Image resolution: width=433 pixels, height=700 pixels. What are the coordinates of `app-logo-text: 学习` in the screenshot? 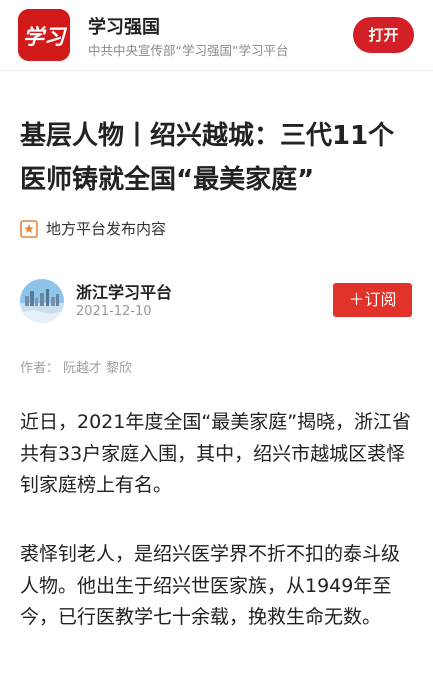 It's located at (45, 36).